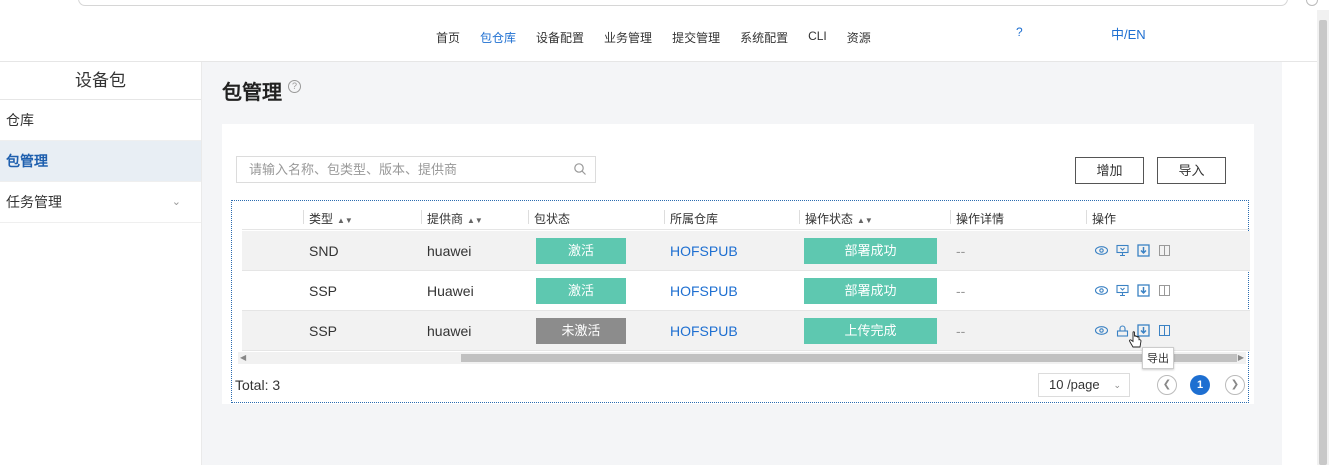 This screenshot has width=1329, height=465. Describe the element at coordinates (628, 37) in the screenshot. I see `nav-service-mgmt: 业务管理` at that location.